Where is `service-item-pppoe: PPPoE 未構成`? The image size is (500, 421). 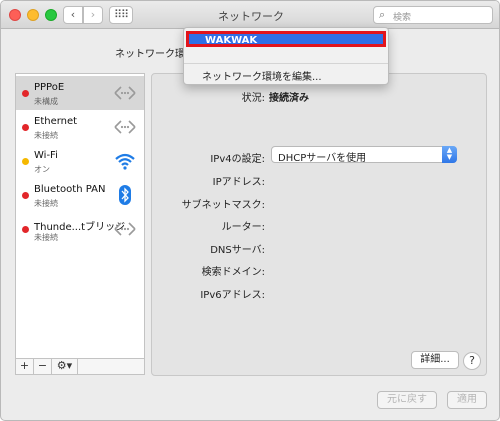 service-item-pppoe: PPPoE 未構成 is located at coordinates (80, 93).